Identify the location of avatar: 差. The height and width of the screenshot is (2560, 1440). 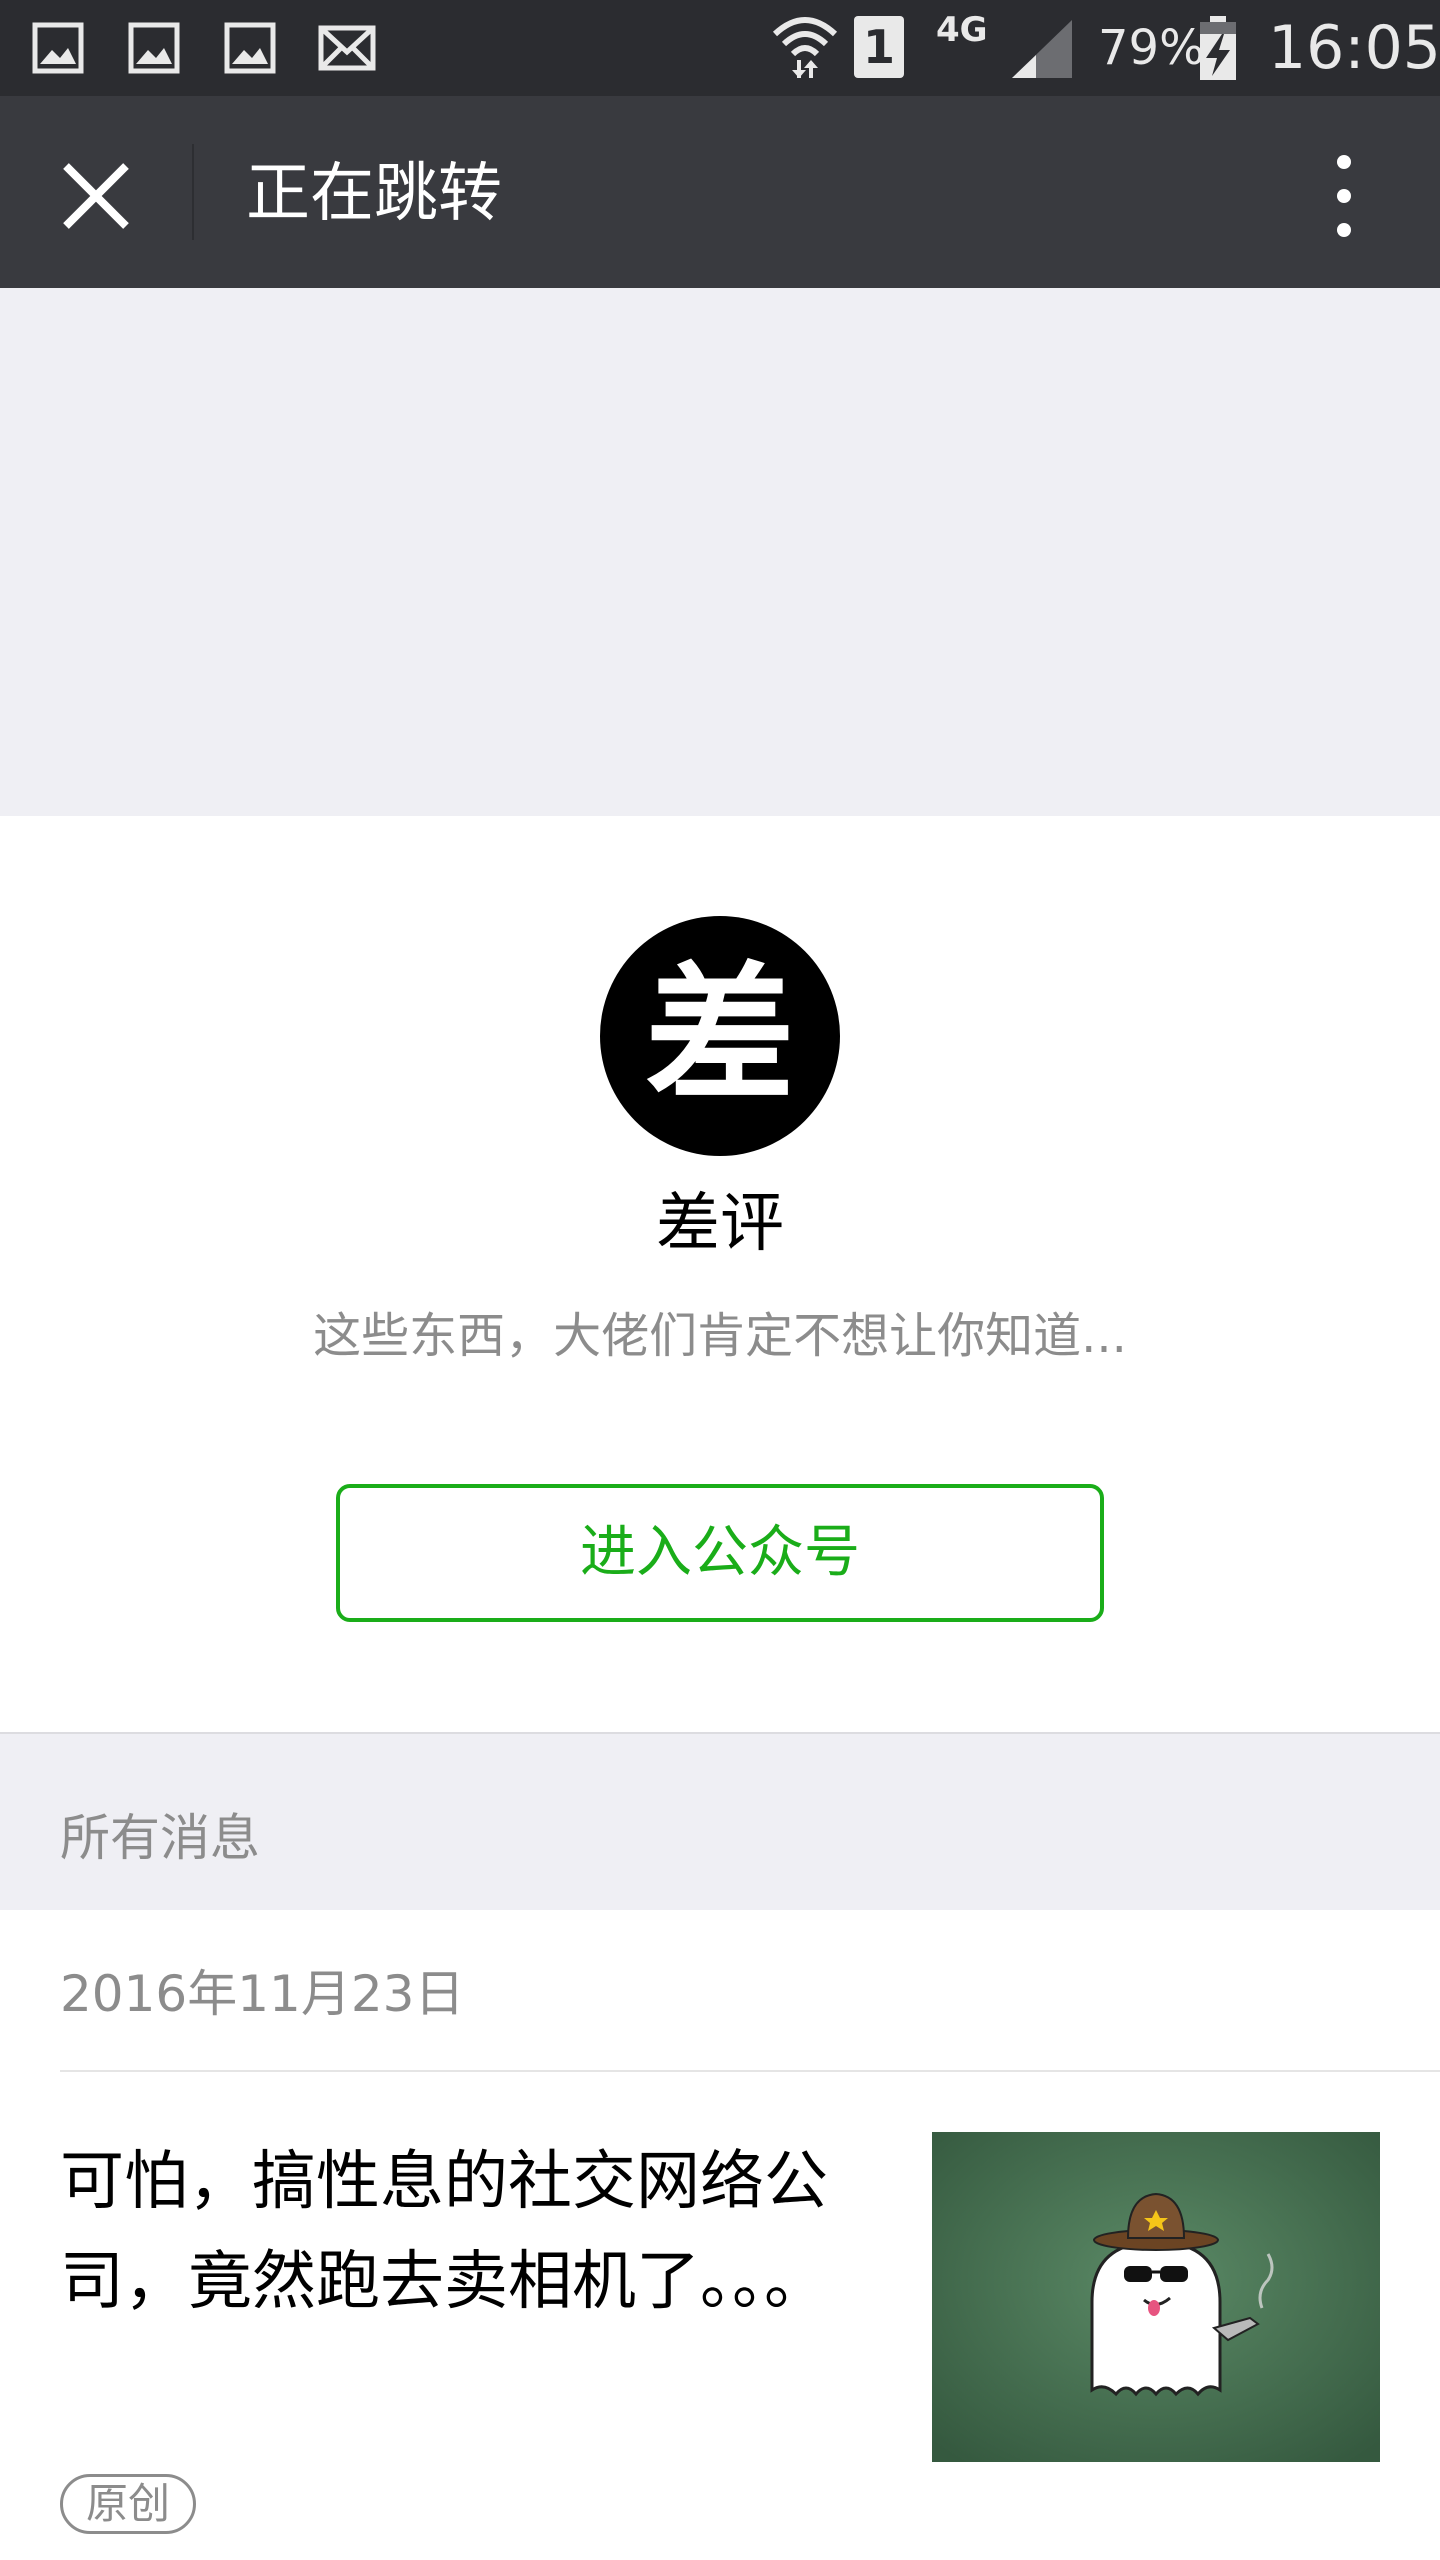
(720, 1036).